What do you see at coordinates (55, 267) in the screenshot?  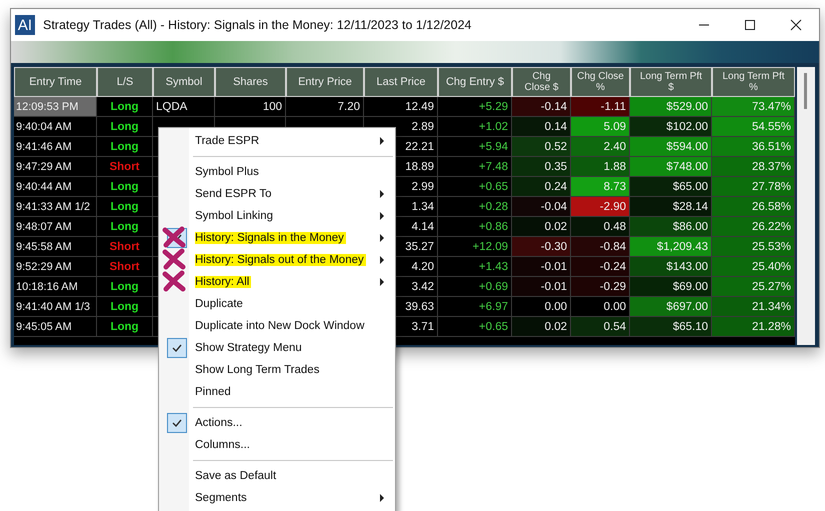 I see `table-cell: 9:52:29 AM` at bounding box center [55, 267].